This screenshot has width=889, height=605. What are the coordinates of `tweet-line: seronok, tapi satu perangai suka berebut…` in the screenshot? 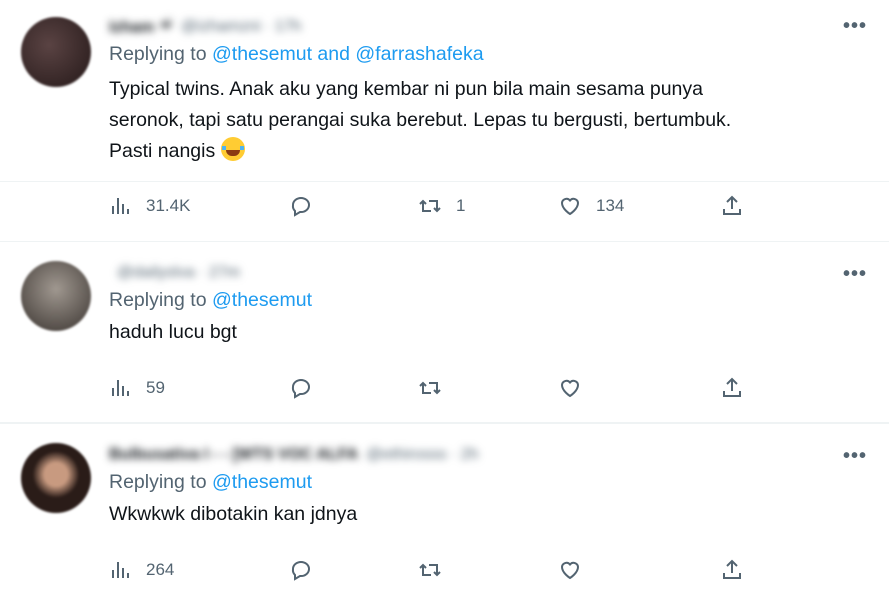 It's located at (420, 120).